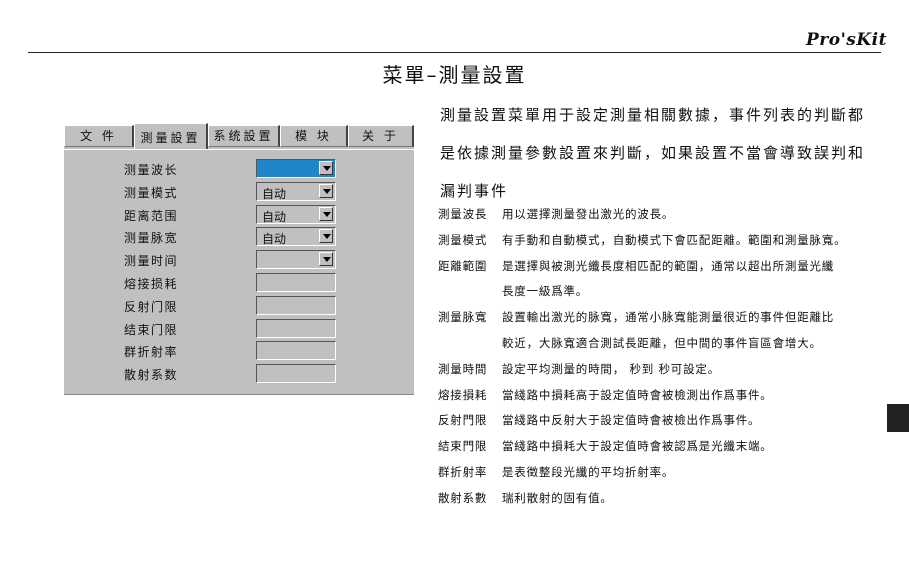  What do you see at coordinates (463, 265) in the screenshot?
I see `definition-term: 距離範圍` at bounding box center [463, 265].